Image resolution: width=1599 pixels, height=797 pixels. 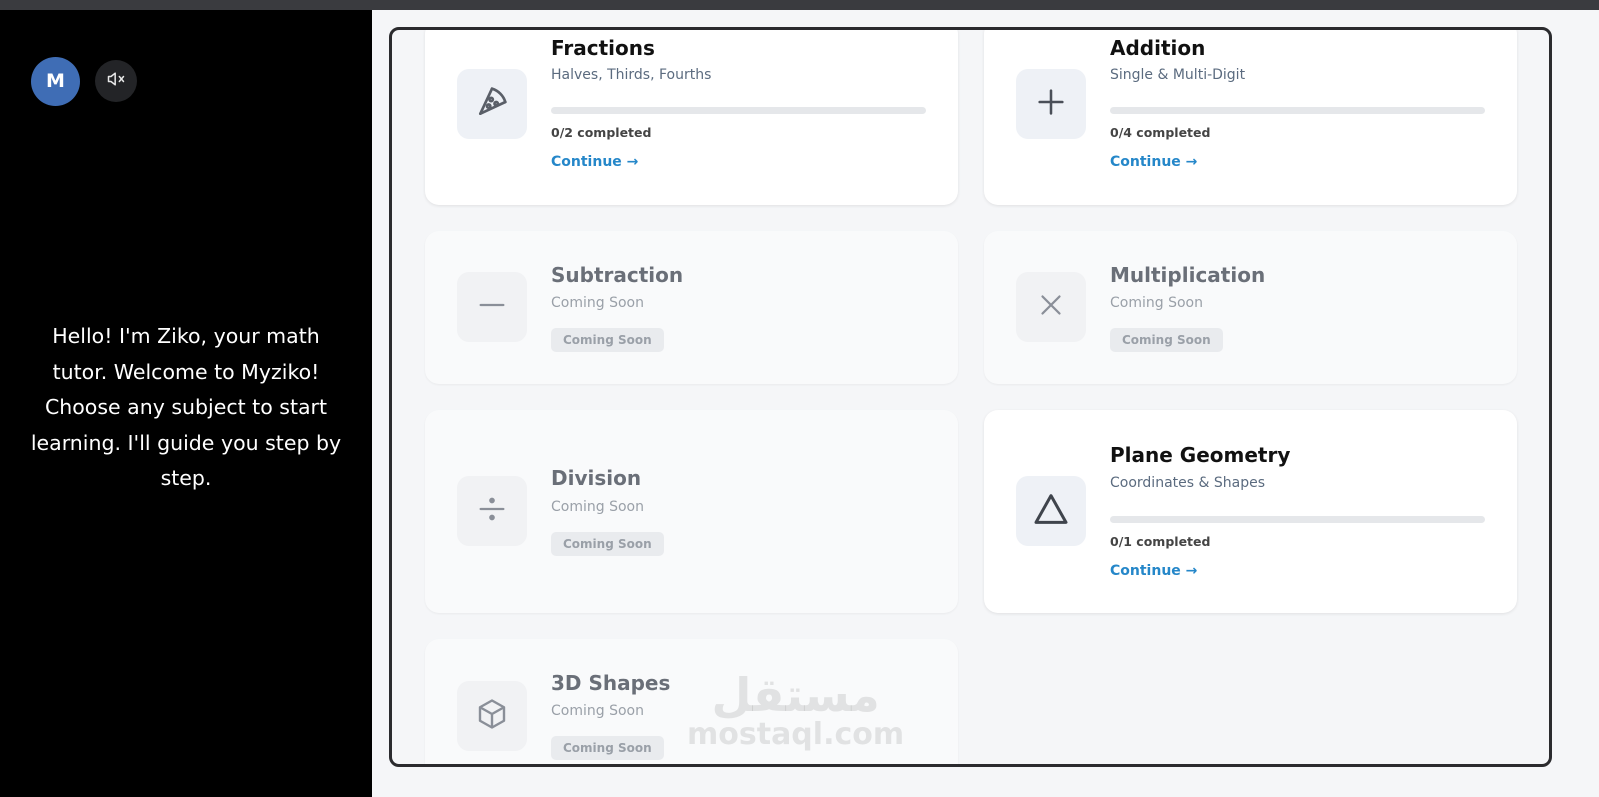 What do you see at coordinates (1250, 307) in the screenshot?
I see `subject-card-multiplication: Multiplication Coming Soon Coming Soon` at bounding box center [1250, 307].